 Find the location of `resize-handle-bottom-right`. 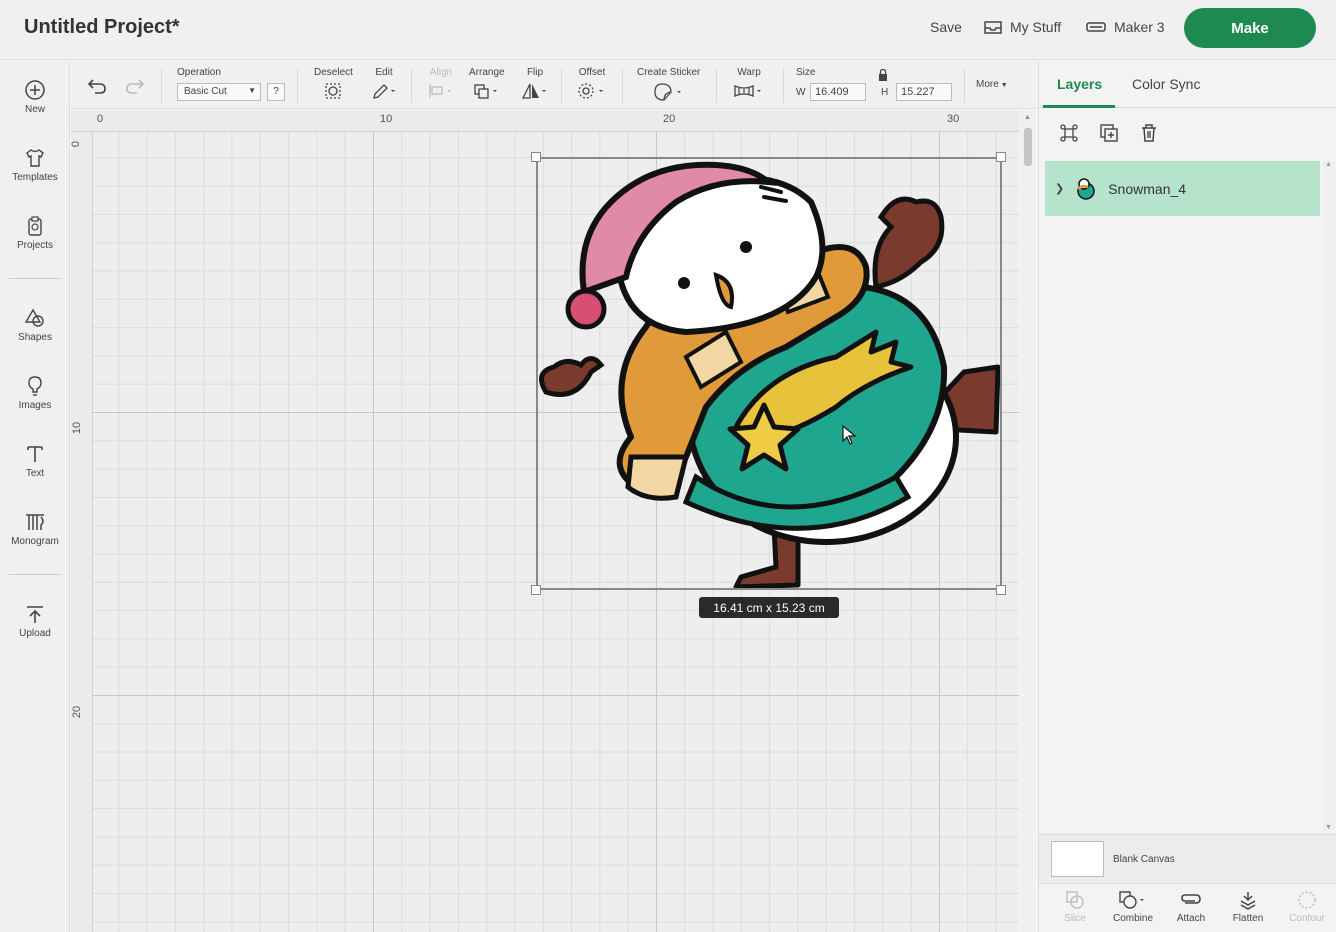

resize-handle-bottom-right is located at coordinates (1001, 590).